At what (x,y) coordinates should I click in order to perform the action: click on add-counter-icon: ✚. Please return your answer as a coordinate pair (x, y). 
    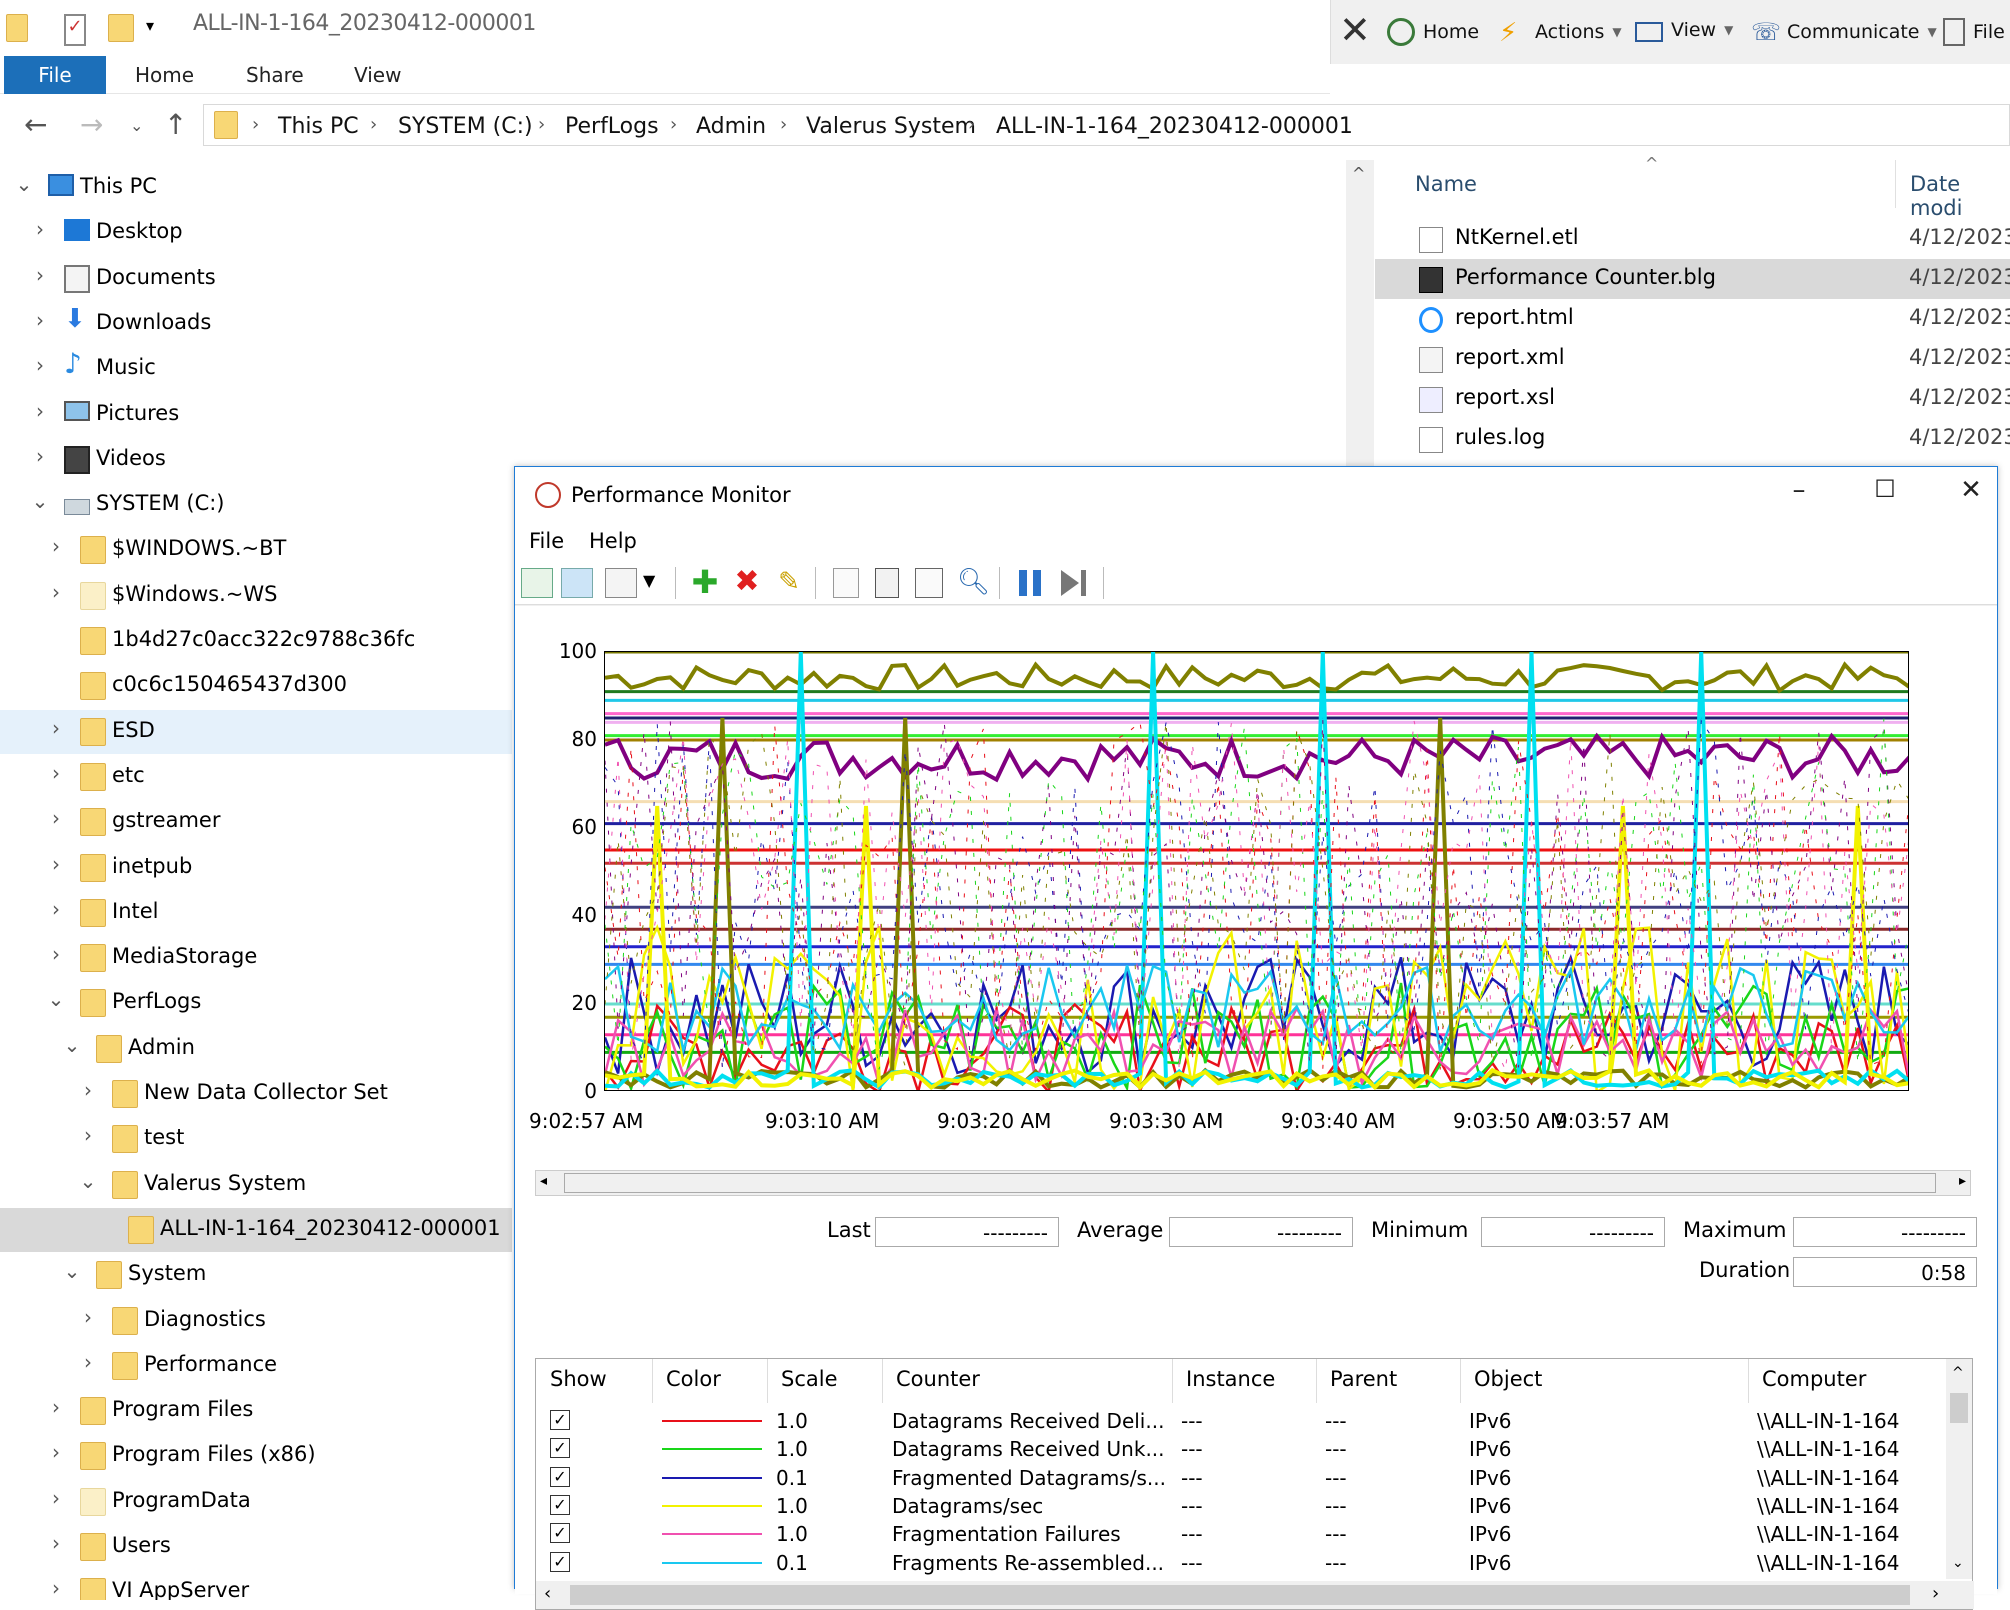
    Looking at the image, I should click on (705, 582).